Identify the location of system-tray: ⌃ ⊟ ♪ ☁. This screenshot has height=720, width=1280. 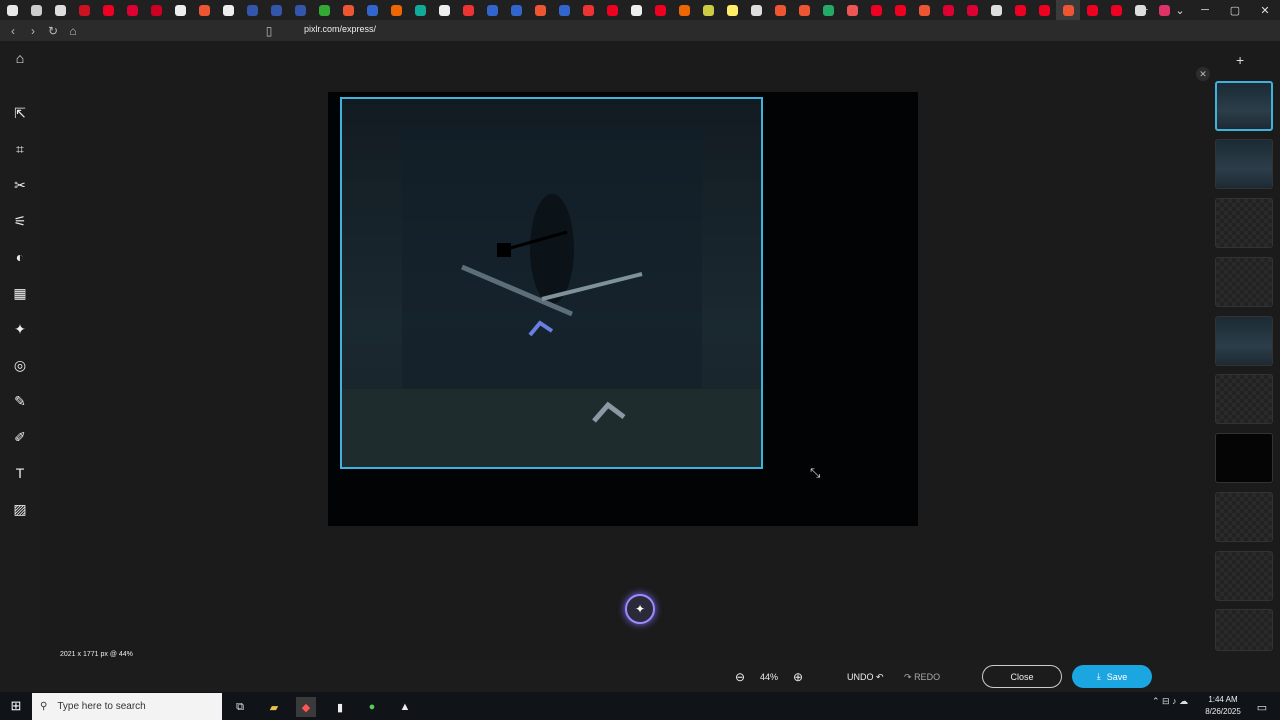
(1170, 701).